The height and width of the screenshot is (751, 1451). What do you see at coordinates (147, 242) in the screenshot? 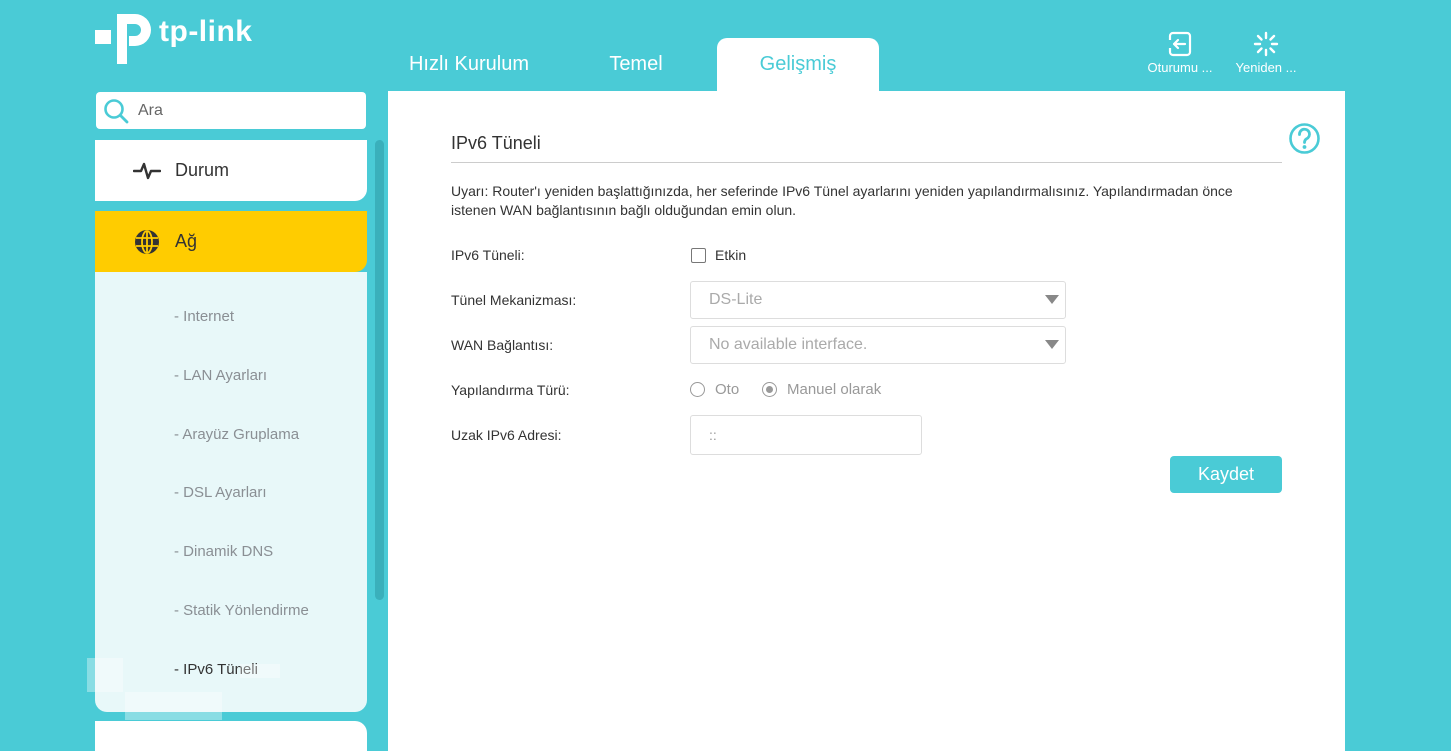
I see `globe-icon` at bounding box center [147, 242].